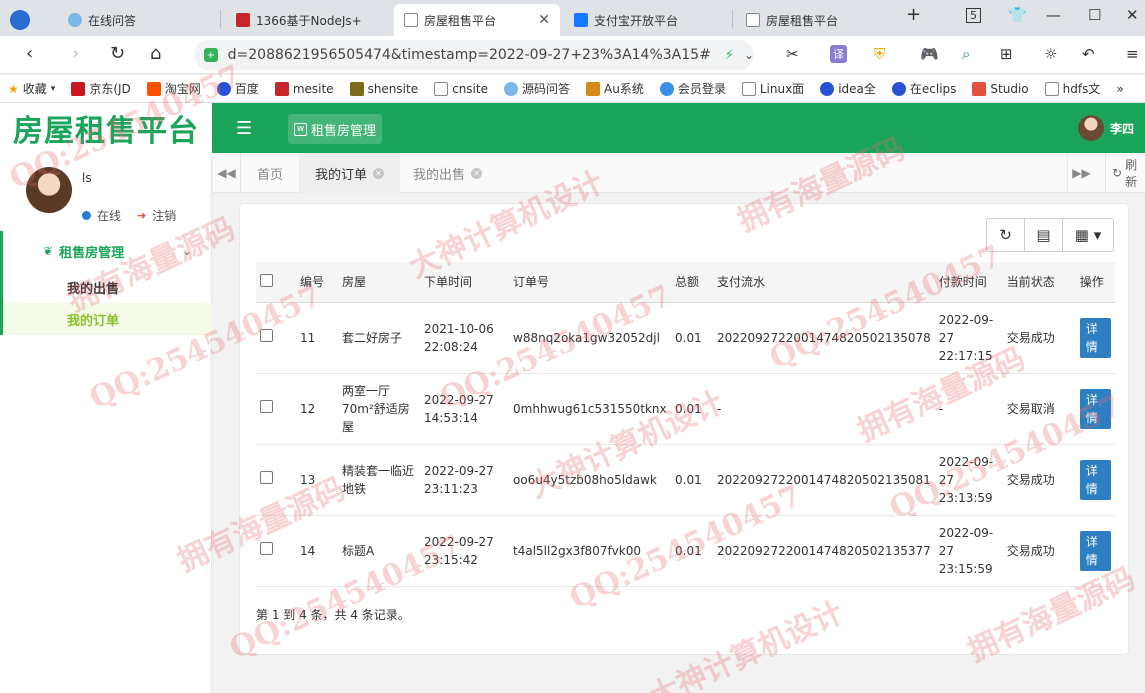  I want to click on bookmark-item: Au系统, so click(615, 89).